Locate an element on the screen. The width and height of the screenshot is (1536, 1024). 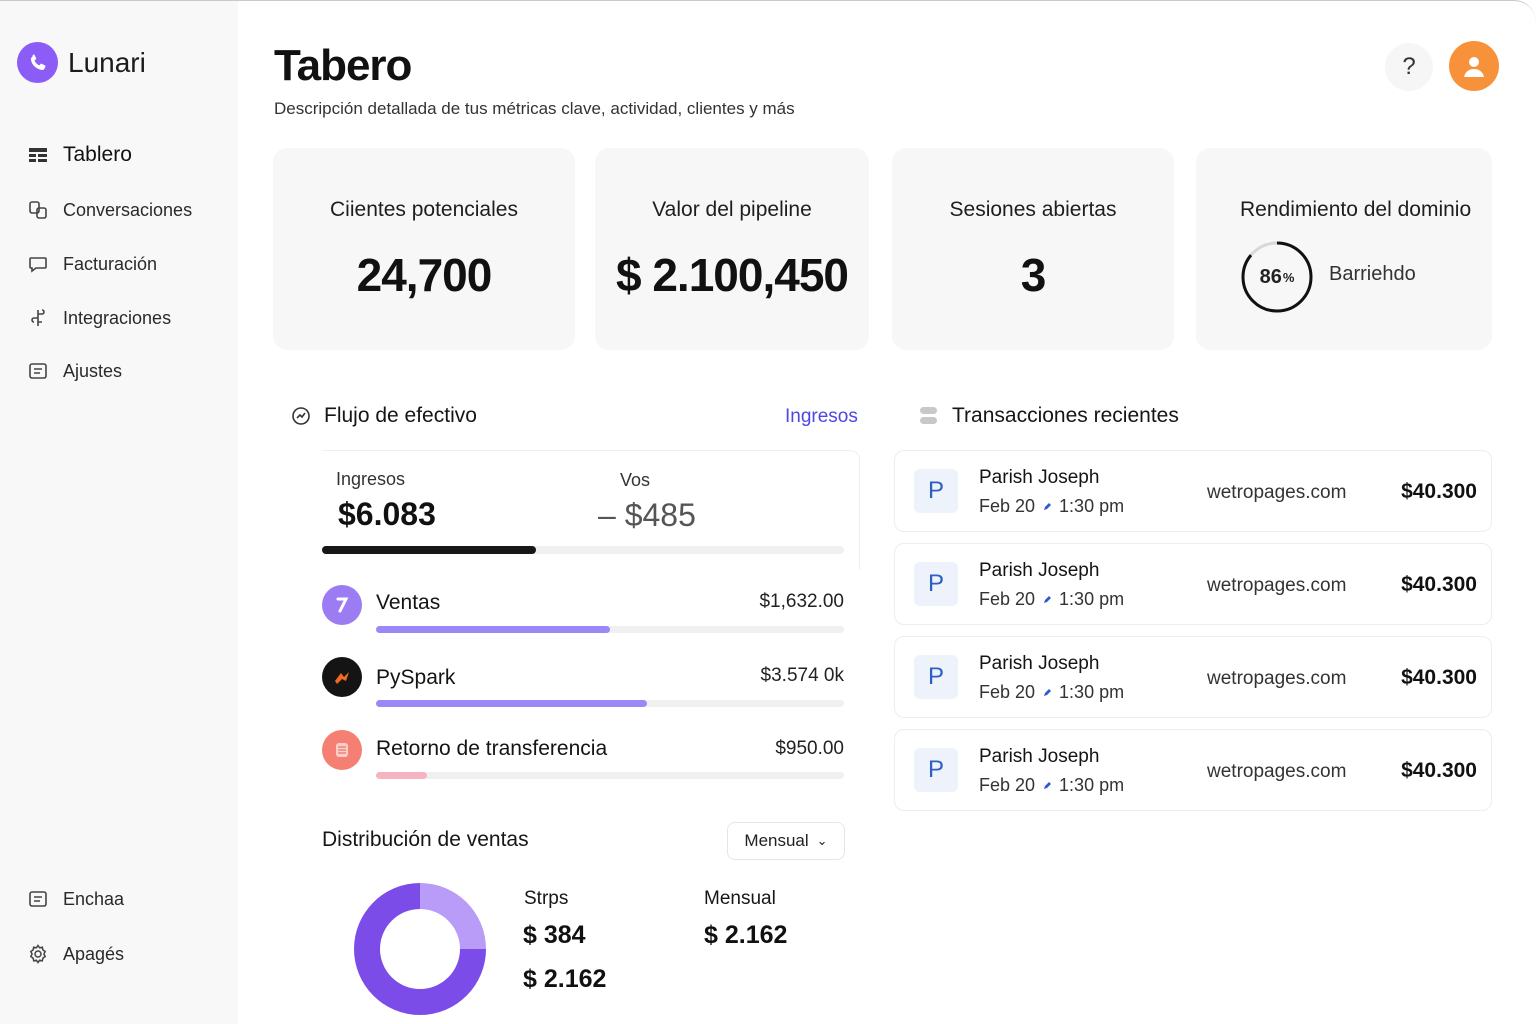
period-dropdown: Mensual ⌄ is located at coordinates (786, 841).